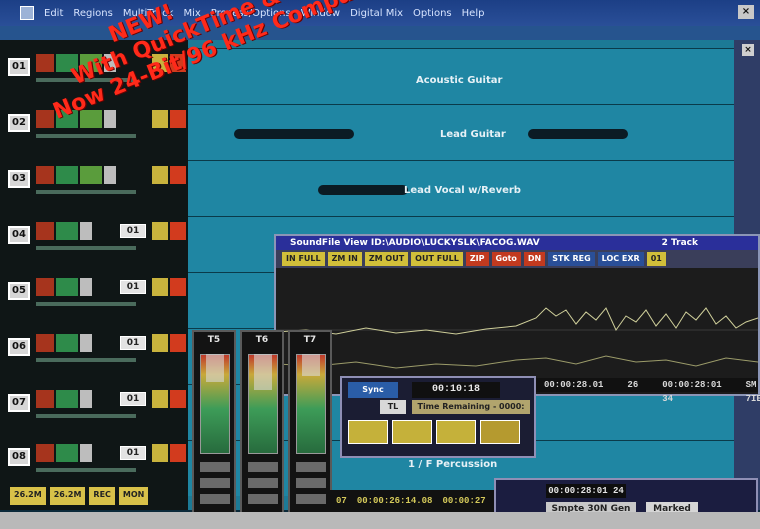  What do you see at coordinates (19, 347) in the screenshot?
I see `track-number: 06` at bounding box center [19, 347].